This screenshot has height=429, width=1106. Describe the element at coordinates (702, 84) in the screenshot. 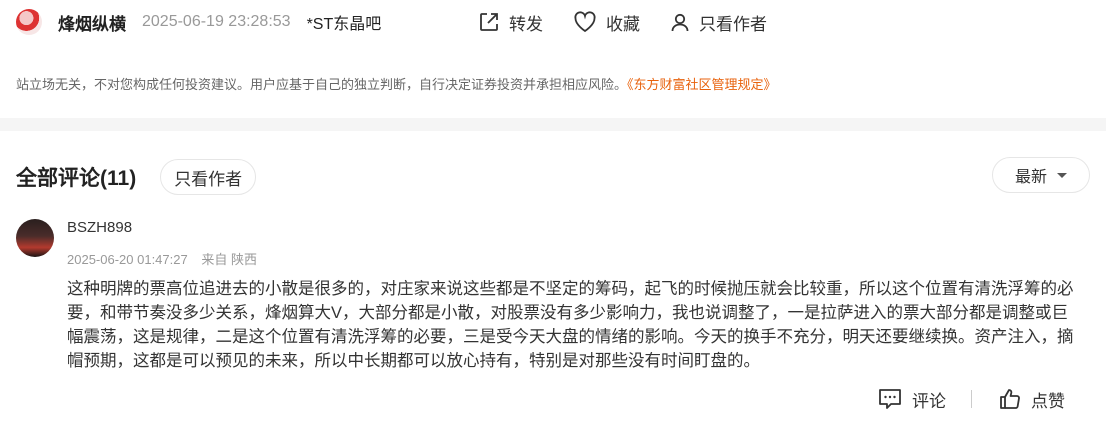

I see `community-rules-link: 《东方财富社区管理规定》` at that location.